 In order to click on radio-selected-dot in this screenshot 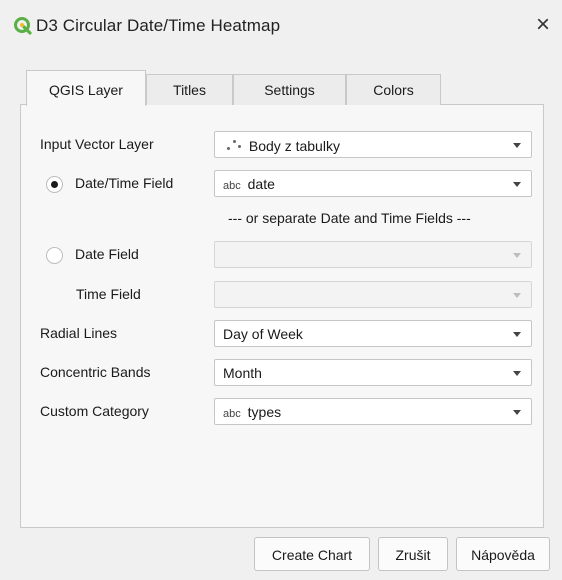, I will do `click(54, 184)`.